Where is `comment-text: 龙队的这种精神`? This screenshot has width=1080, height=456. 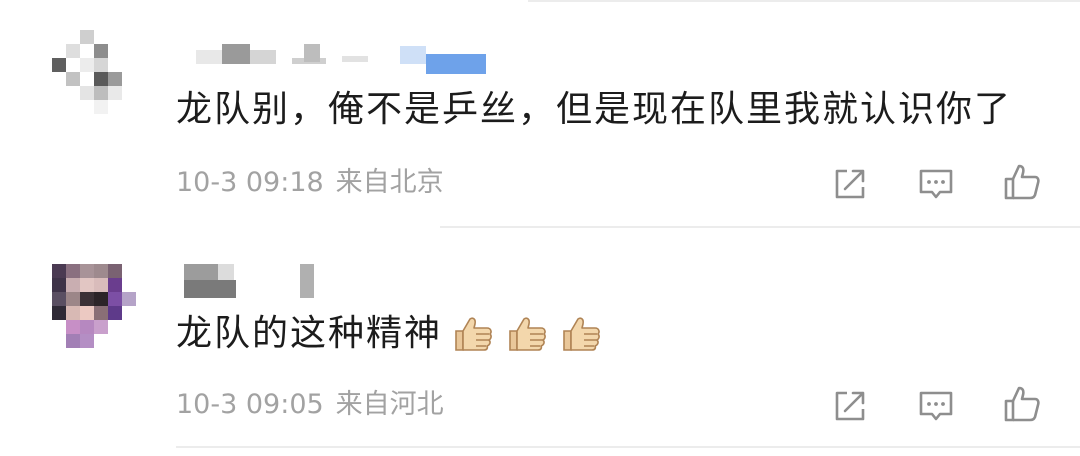
comment-text: 龙队的这种精神 is located at coordinates (390, 334).